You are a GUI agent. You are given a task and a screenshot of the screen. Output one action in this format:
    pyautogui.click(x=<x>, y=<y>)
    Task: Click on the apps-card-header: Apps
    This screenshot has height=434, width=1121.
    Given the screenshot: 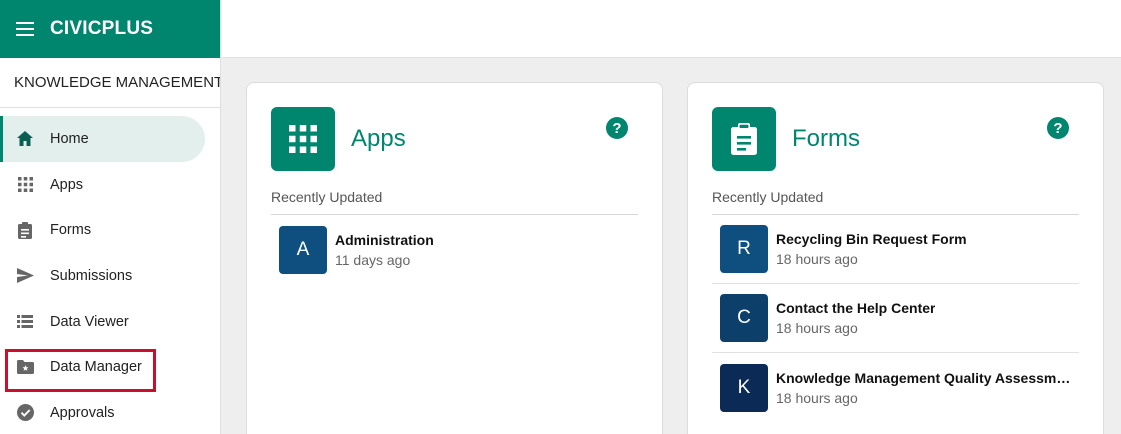 What is the action you would take?
    pyautogui.click(x=338, y=139)
    